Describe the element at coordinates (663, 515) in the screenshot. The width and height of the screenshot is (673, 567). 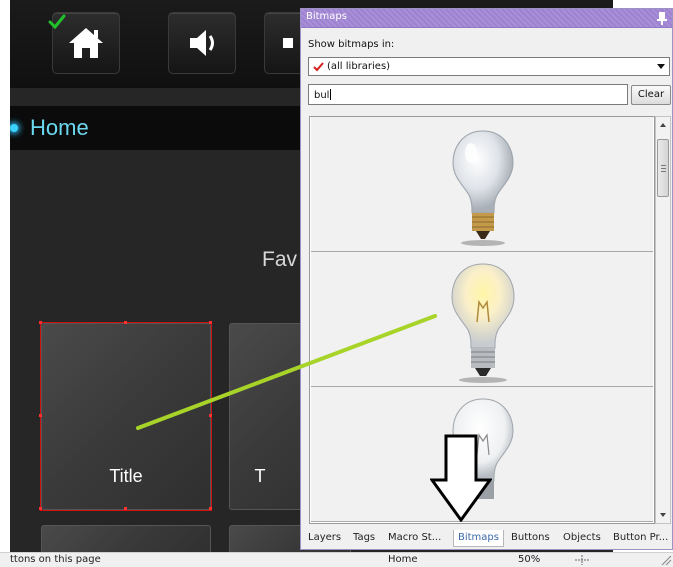
I see `scroll-down-icon` at that location.